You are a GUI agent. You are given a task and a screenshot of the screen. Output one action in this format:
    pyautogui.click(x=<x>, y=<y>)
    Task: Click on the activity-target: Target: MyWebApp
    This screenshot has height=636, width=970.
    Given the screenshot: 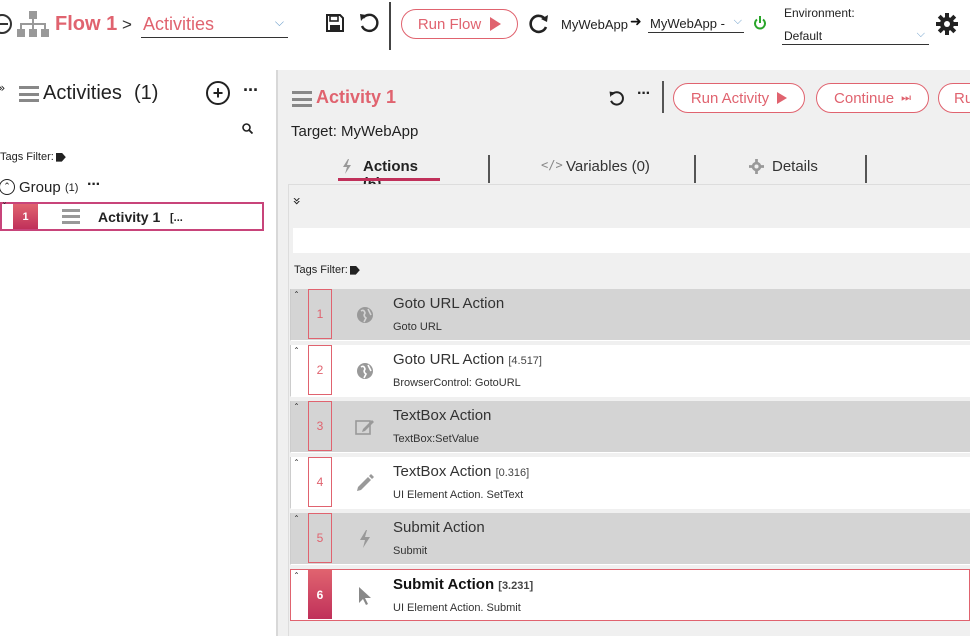 What is the action you would take?
    pyautogui.click(x=355, y=131)
    